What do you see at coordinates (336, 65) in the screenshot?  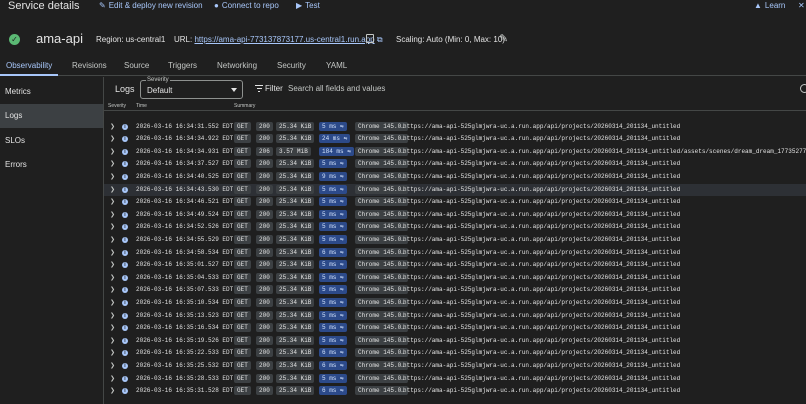 I see `tab-yaml: YAML` at bounding box center [336, 65].